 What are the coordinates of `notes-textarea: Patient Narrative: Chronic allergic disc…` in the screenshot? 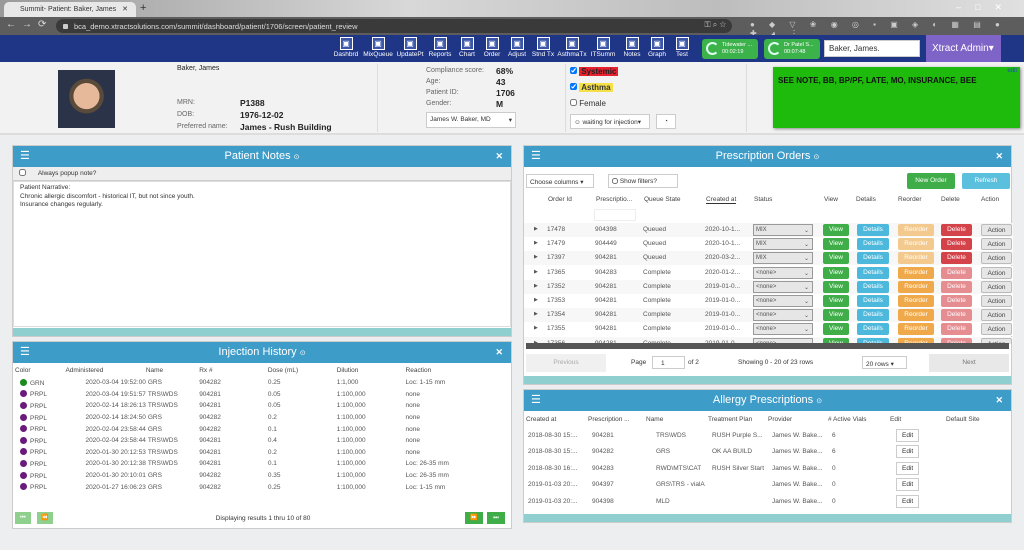 It's located at (262, 254).